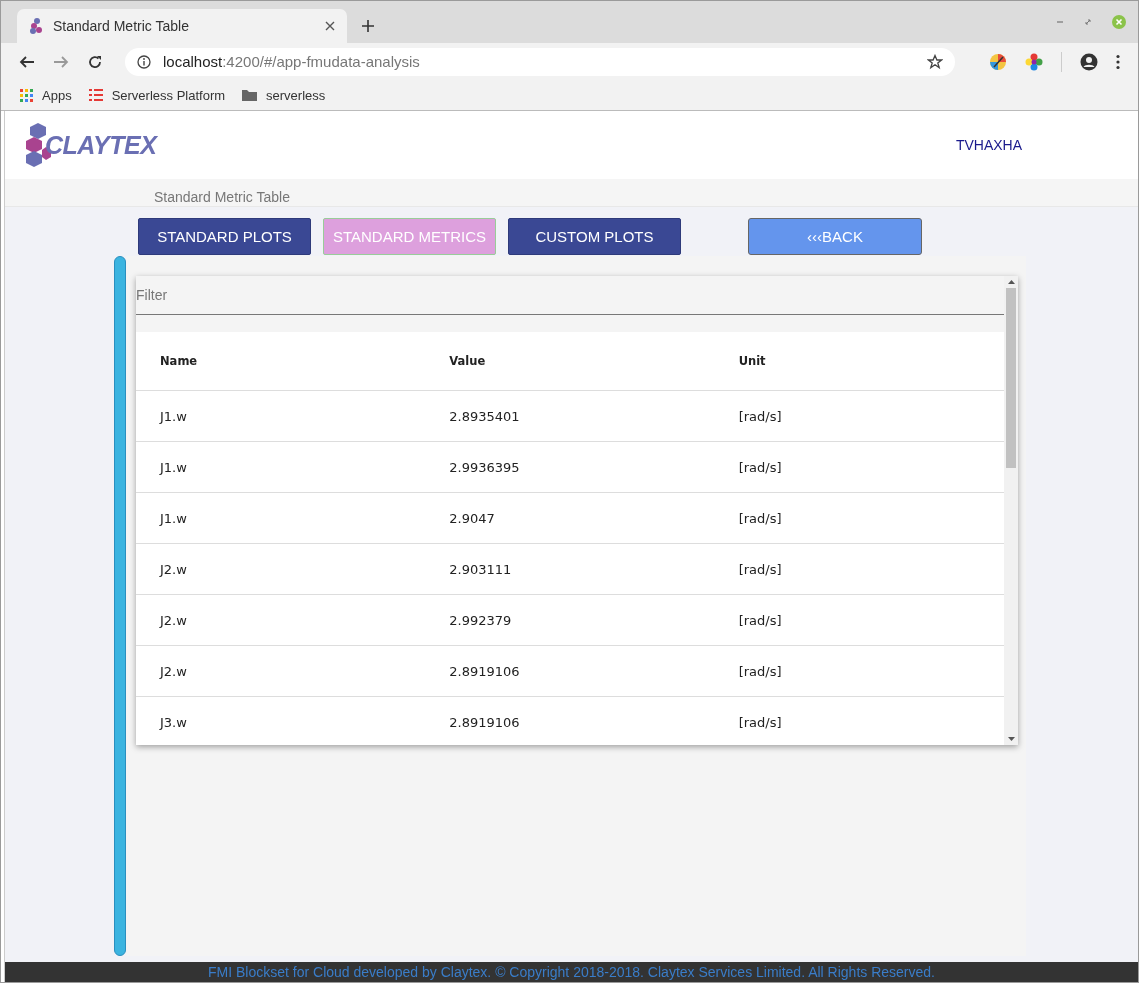 The width and height of the screenshot is (1139, 983). I want to click on column-header: Value, so click(570, 361).